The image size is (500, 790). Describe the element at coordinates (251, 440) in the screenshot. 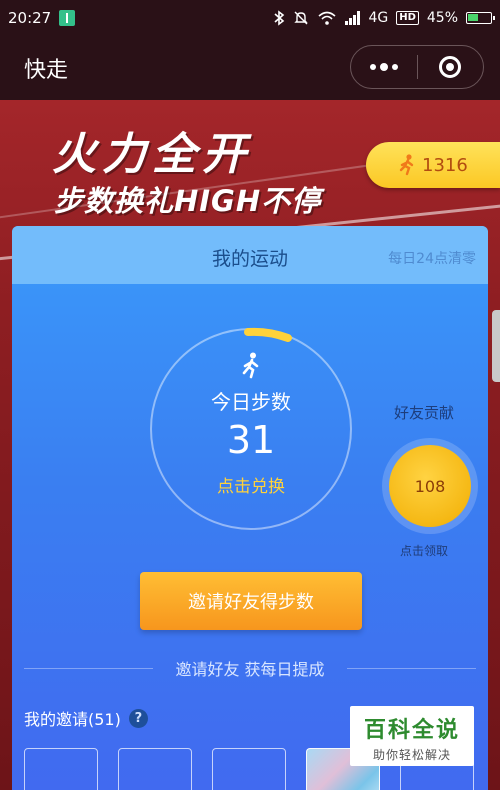

I see `today-steps-value: 31` at that location.